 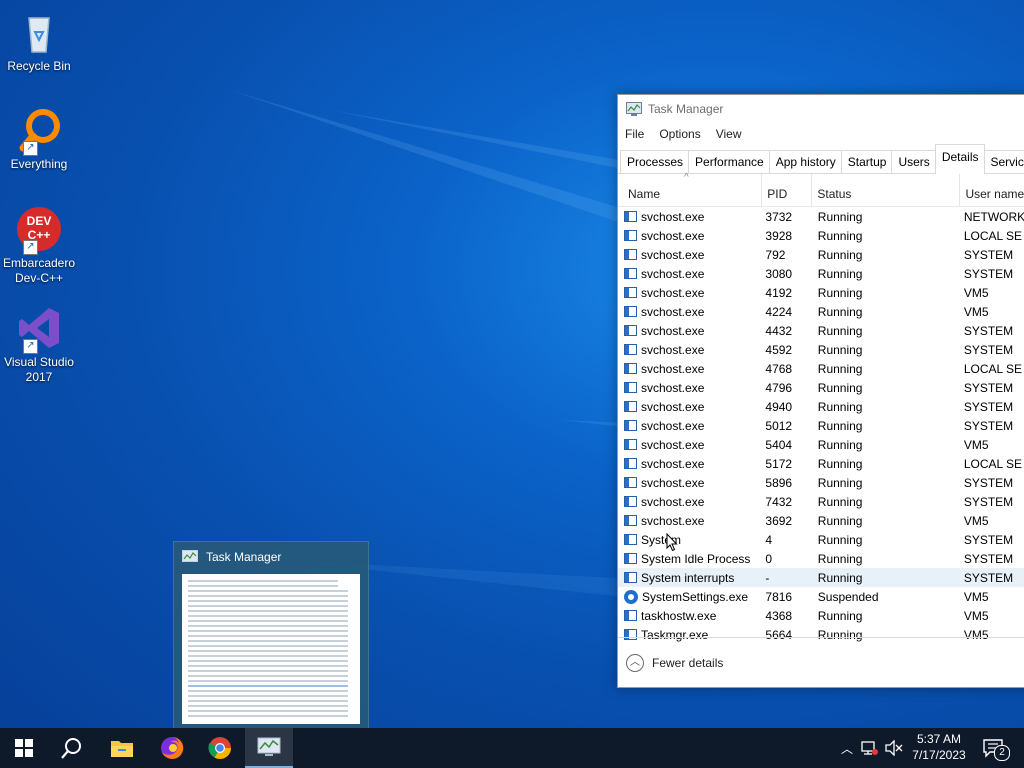 I want to click on table-row: svchost.exe 4592 Running SYSTEM, so click(x=821, y=349).